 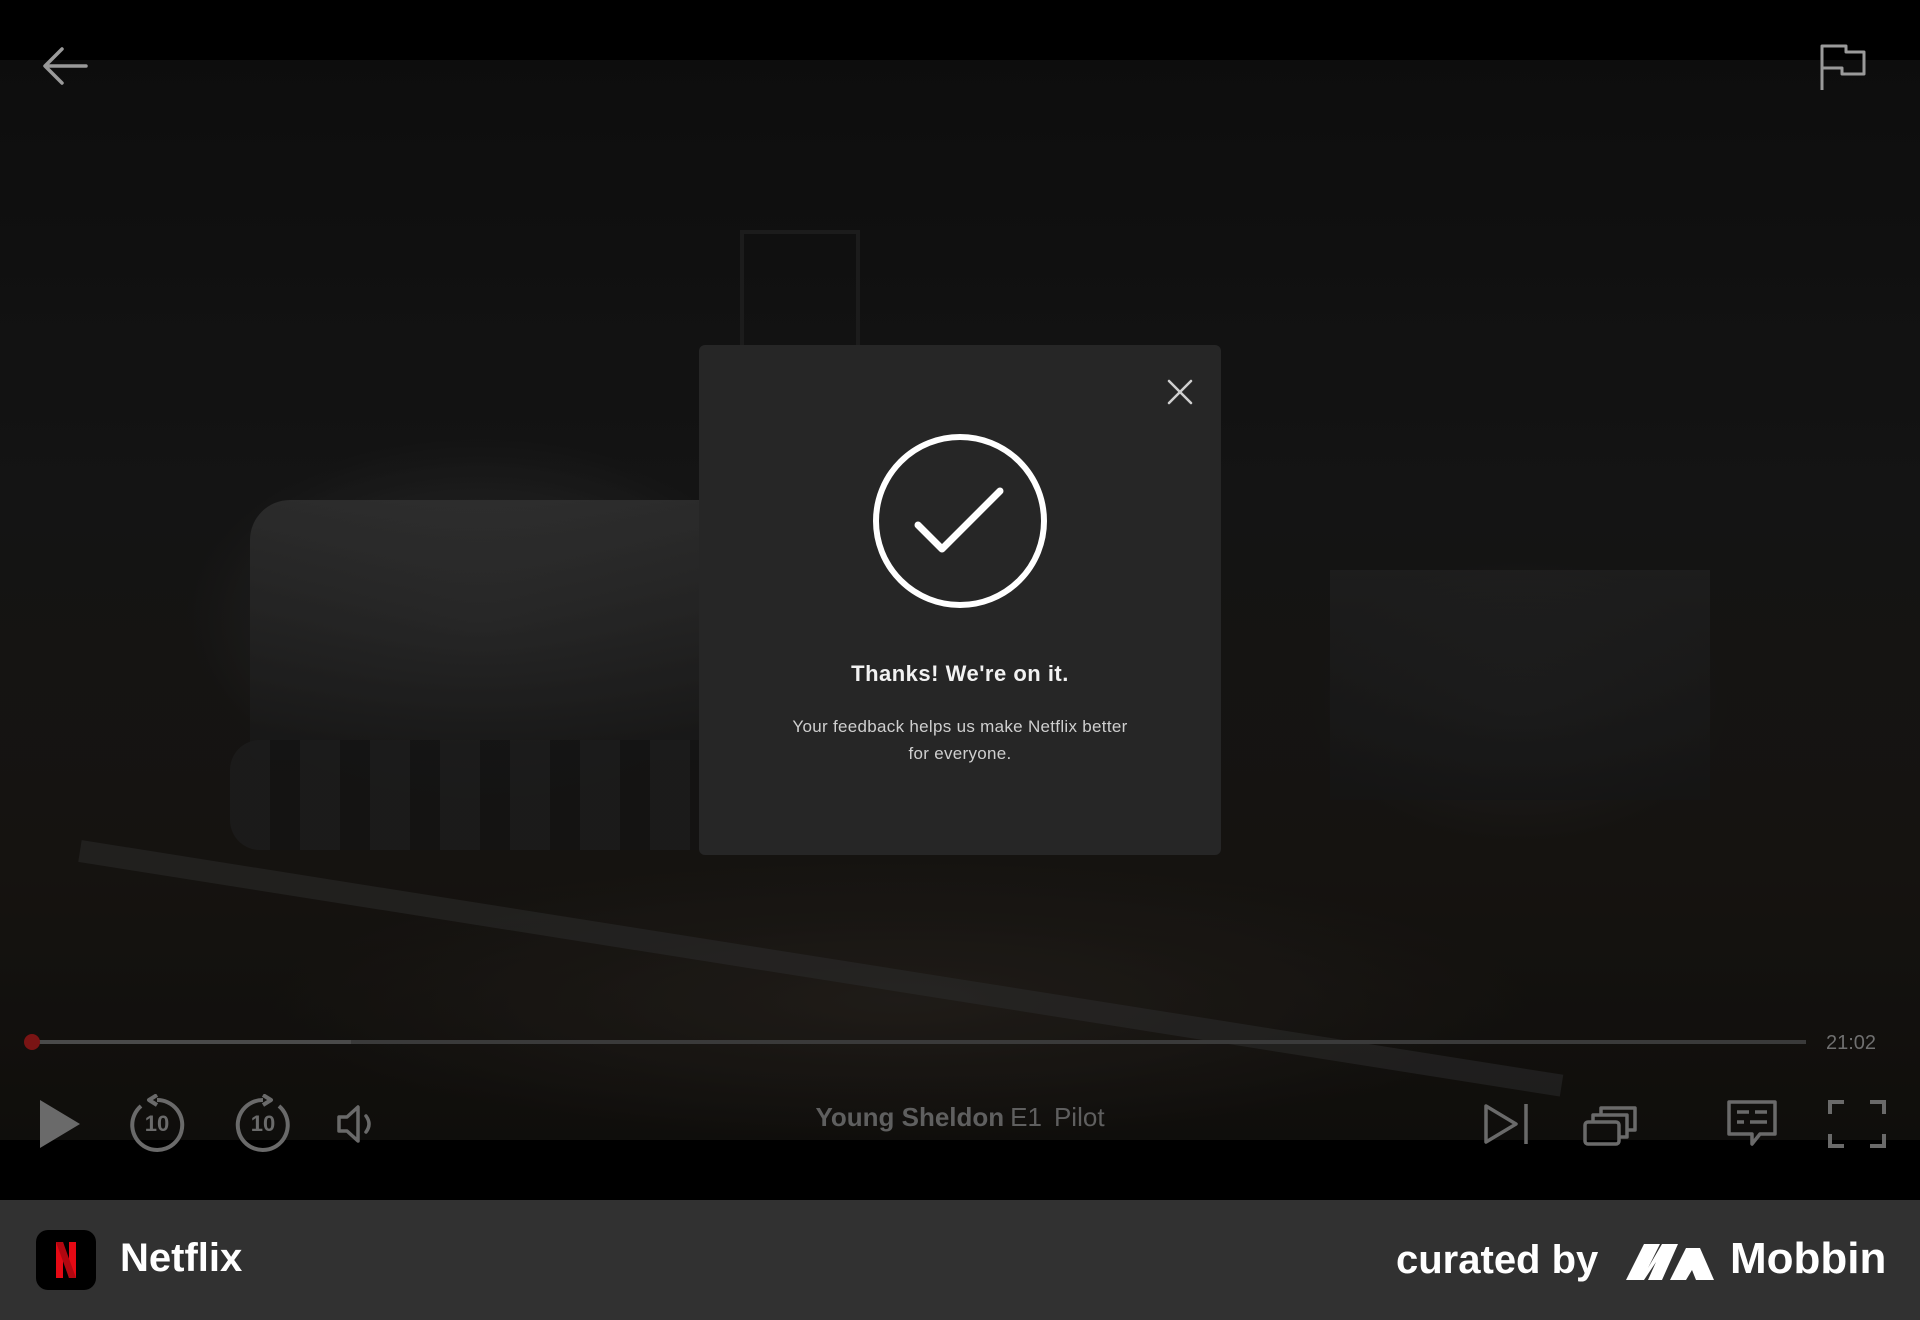 I want to click on episodes-icon, so click(x=1610, y=1126).